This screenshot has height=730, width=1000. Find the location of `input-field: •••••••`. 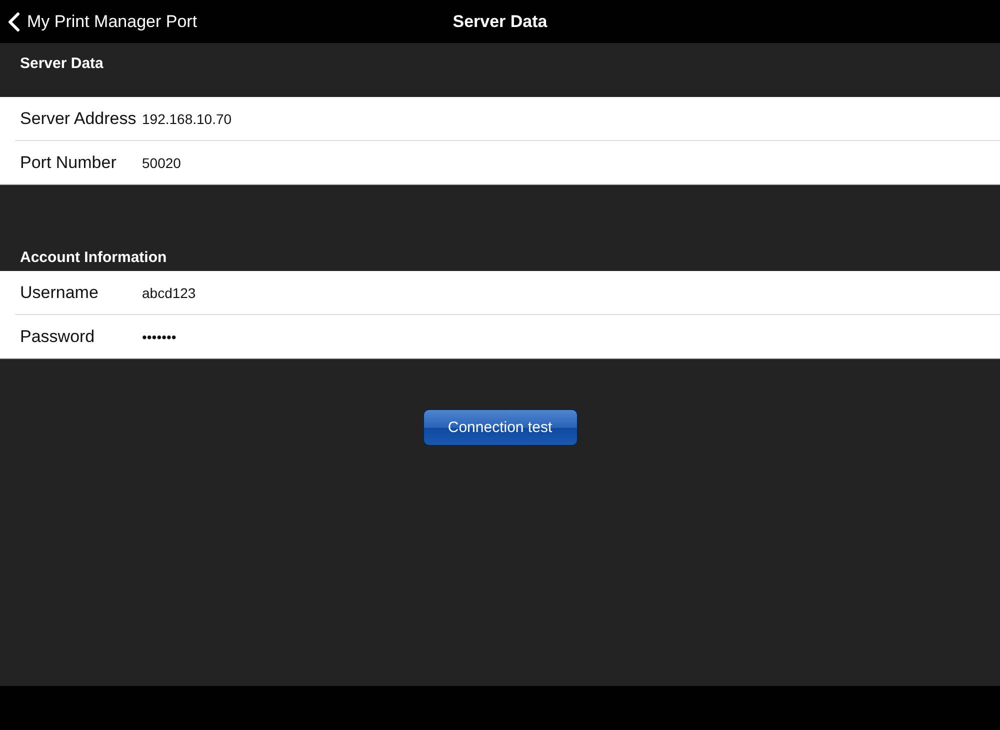

input-field: ••••••• is located at coordinates (571, 336).